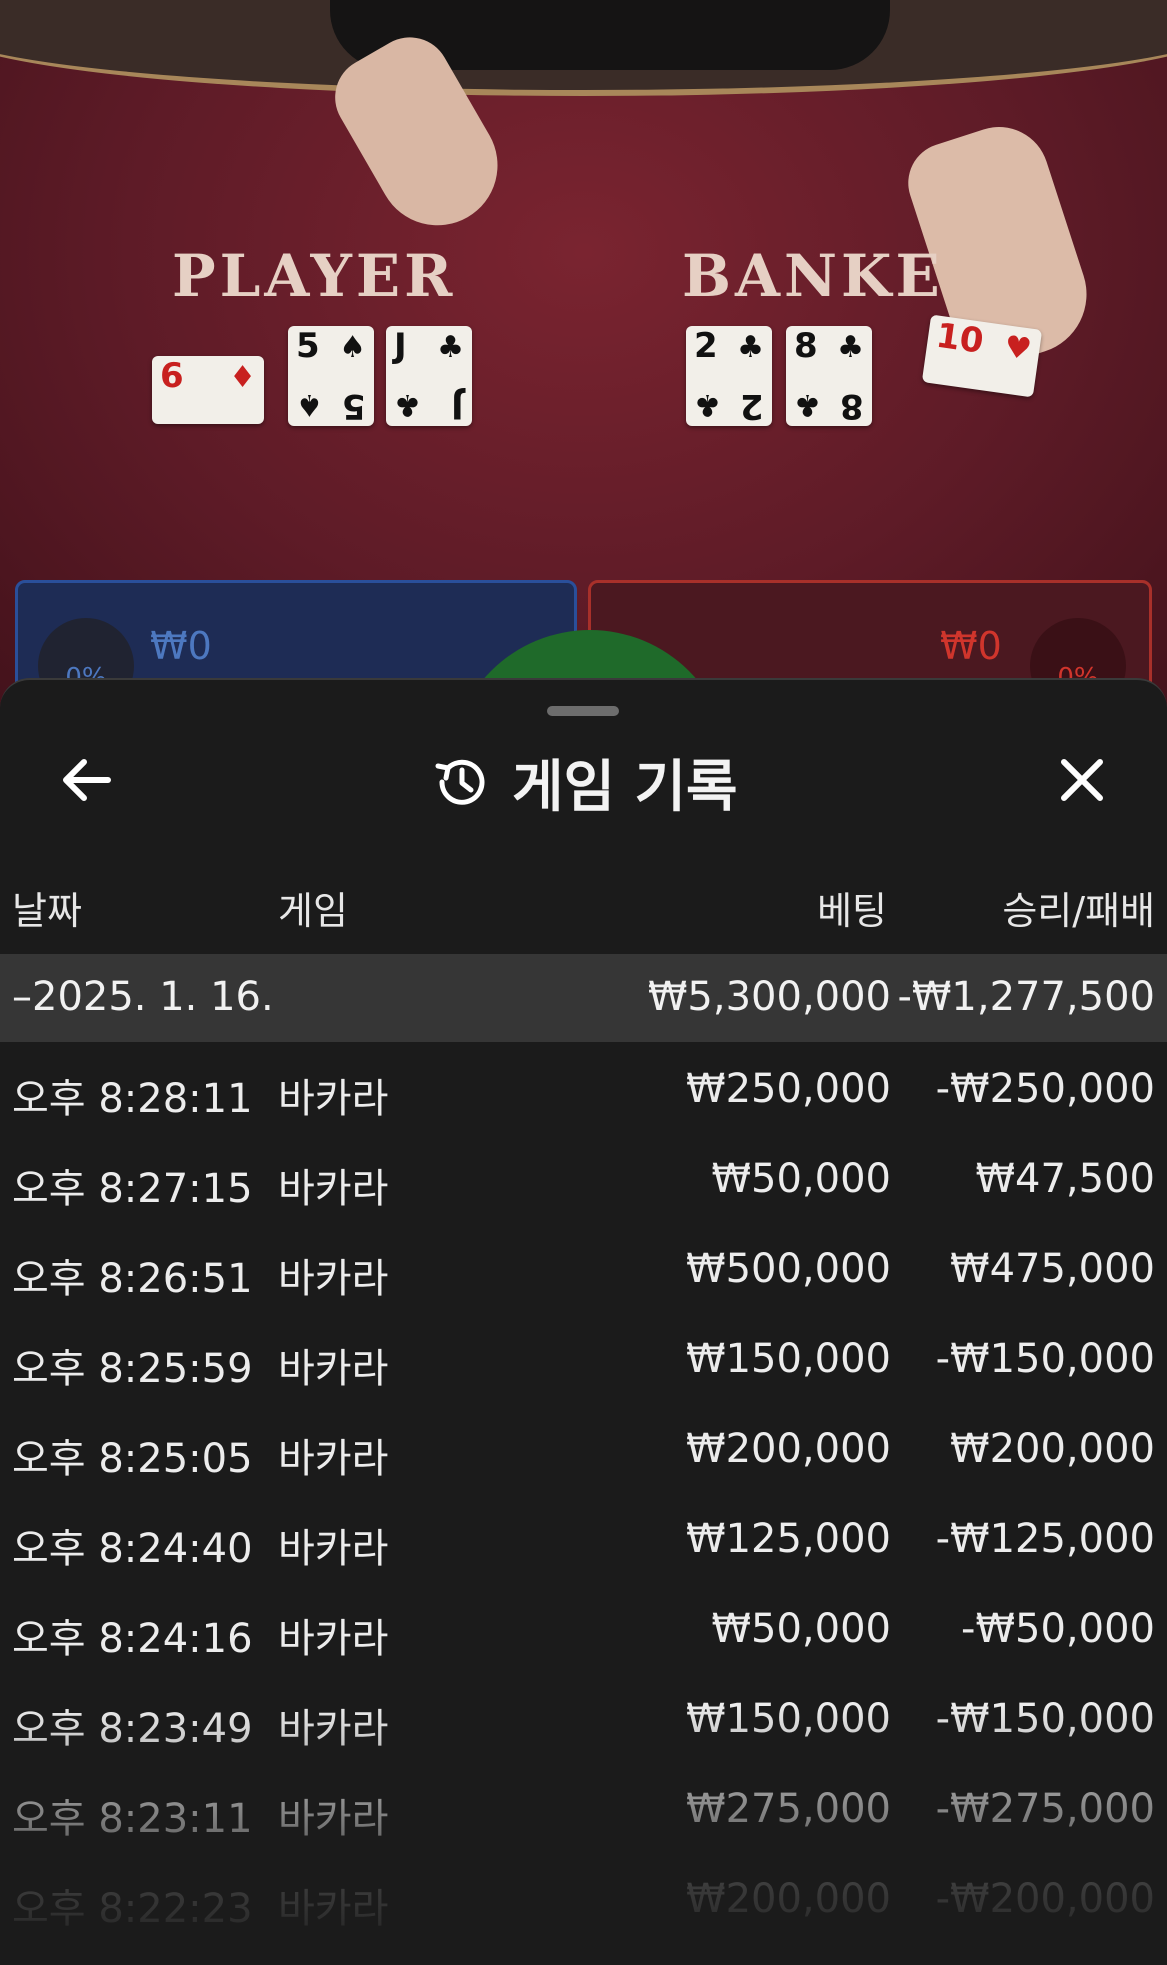 This screenshot has width=1167, height=1965. What do you see at coordinates (1065, 1179) in the screenshot?
I see `row-result: ₩47,500` at bounding box center [1065, 1179].